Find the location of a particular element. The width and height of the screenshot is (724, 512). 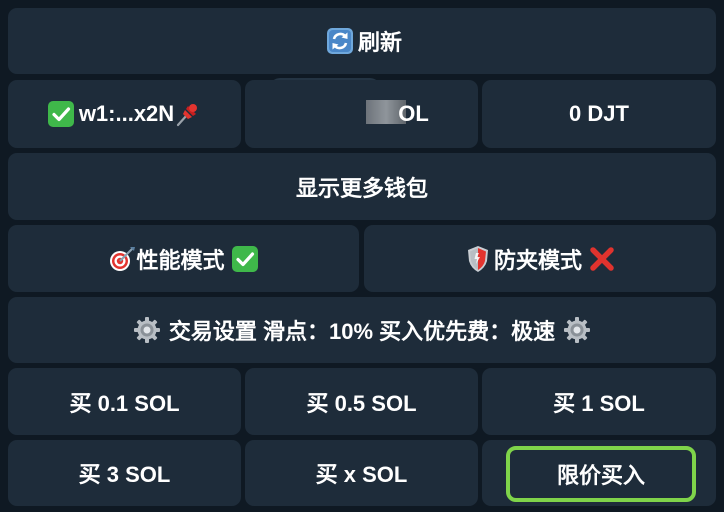

buy-button-label: 买 0.1 SOL is located at coordinates (124, 403).